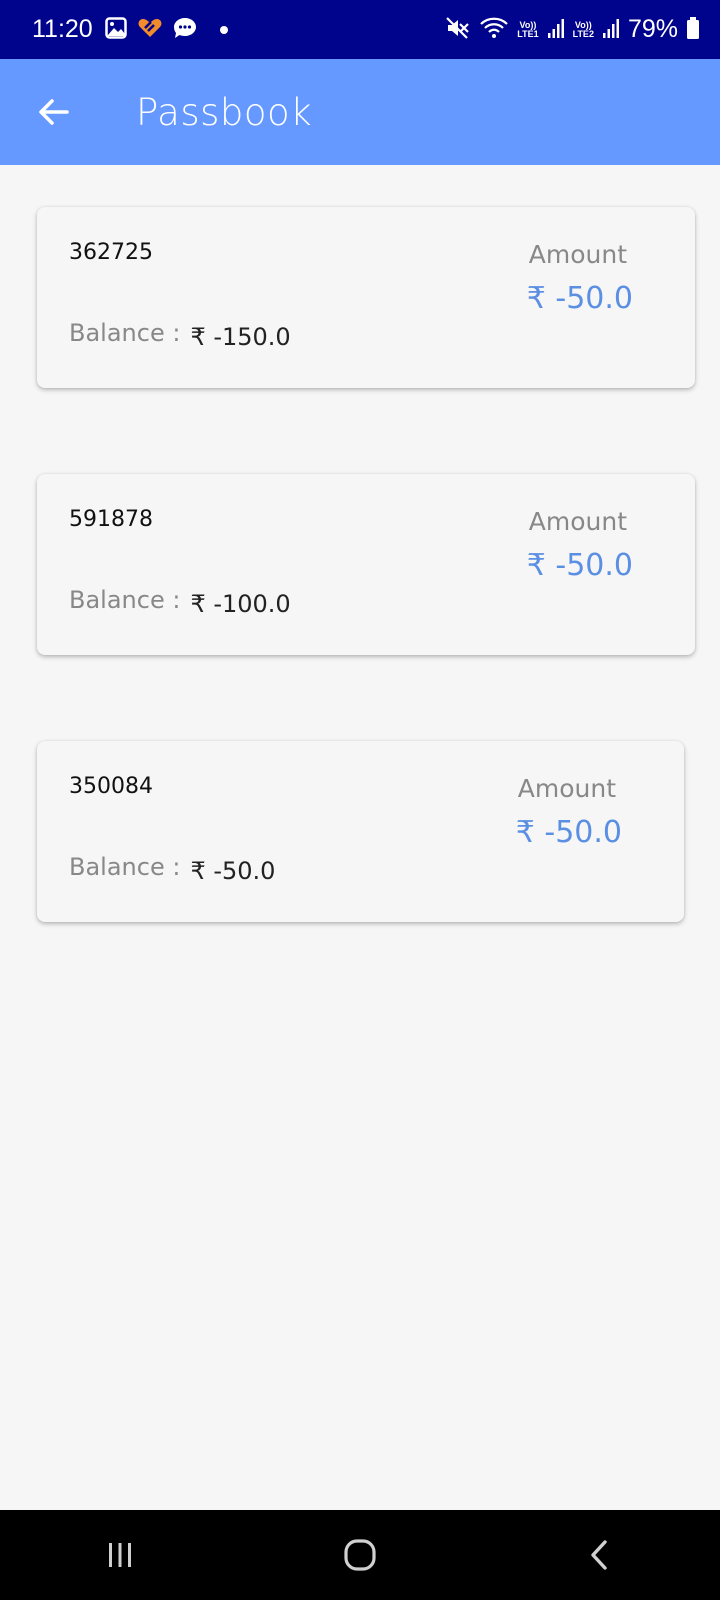  What do you see at coordinates (360, 29) in the screenshot?
I see `status-bar: 11:20 Vo)) LTE1 Vo)) LTE2 79%` at bounding box center [360, 29].